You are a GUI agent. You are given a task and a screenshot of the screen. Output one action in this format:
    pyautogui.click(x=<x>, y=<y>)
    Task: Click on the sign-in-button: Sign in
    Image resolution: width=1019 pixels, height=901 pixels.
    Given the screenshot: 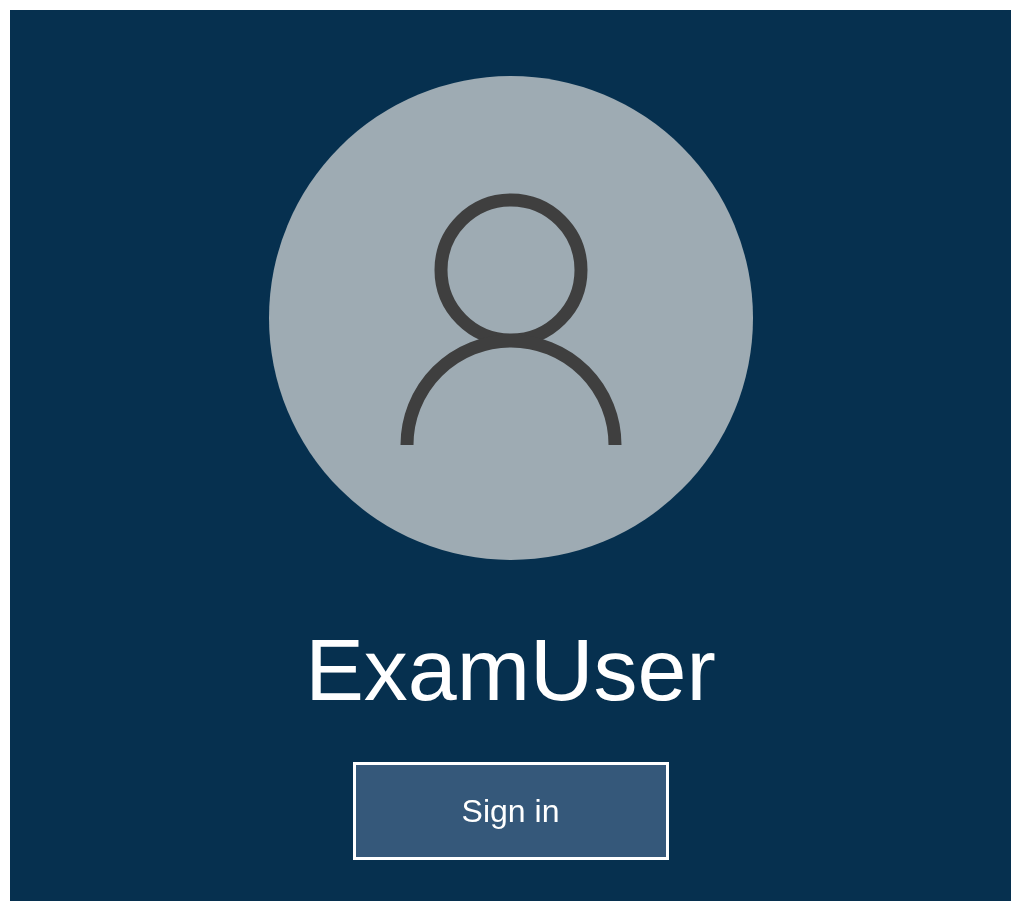 What is the action you would take?
    pyautogui.click(x=510, y=811)
    